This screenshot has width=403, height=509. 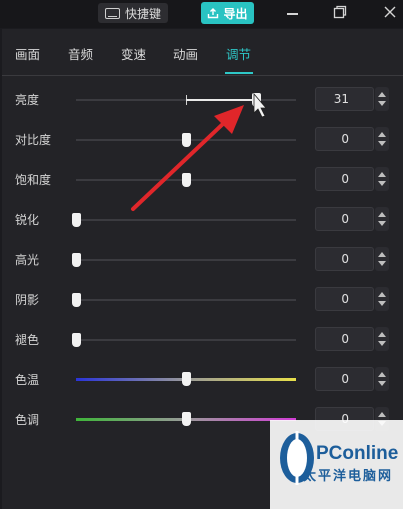 What do you see at coordinates (341, 99) in the screenshot?
I see `brightness-value: 31` at bounding box center [341, 99].